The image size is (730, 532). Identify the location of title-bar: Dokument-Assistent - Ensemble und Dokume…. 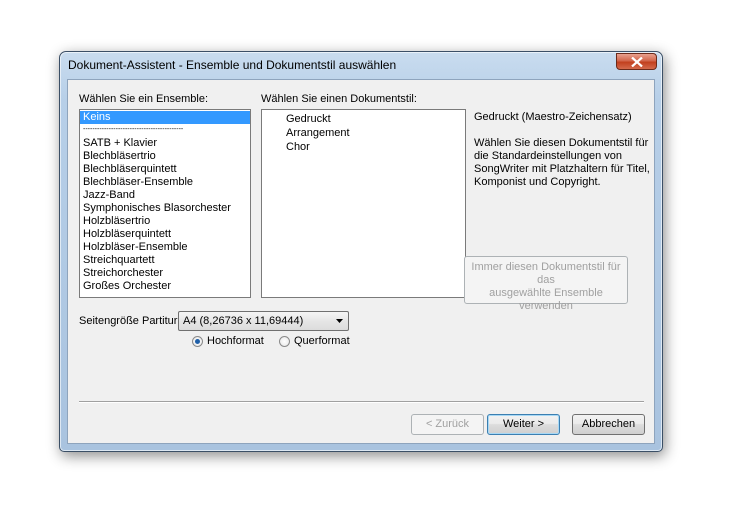
(361, 65).